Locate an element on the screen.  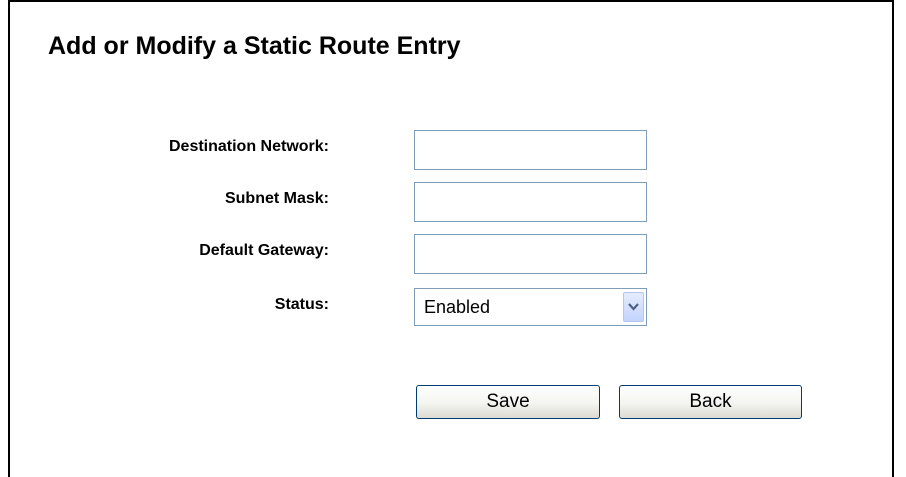
save-button: Save is located at coordinates (508, 402).